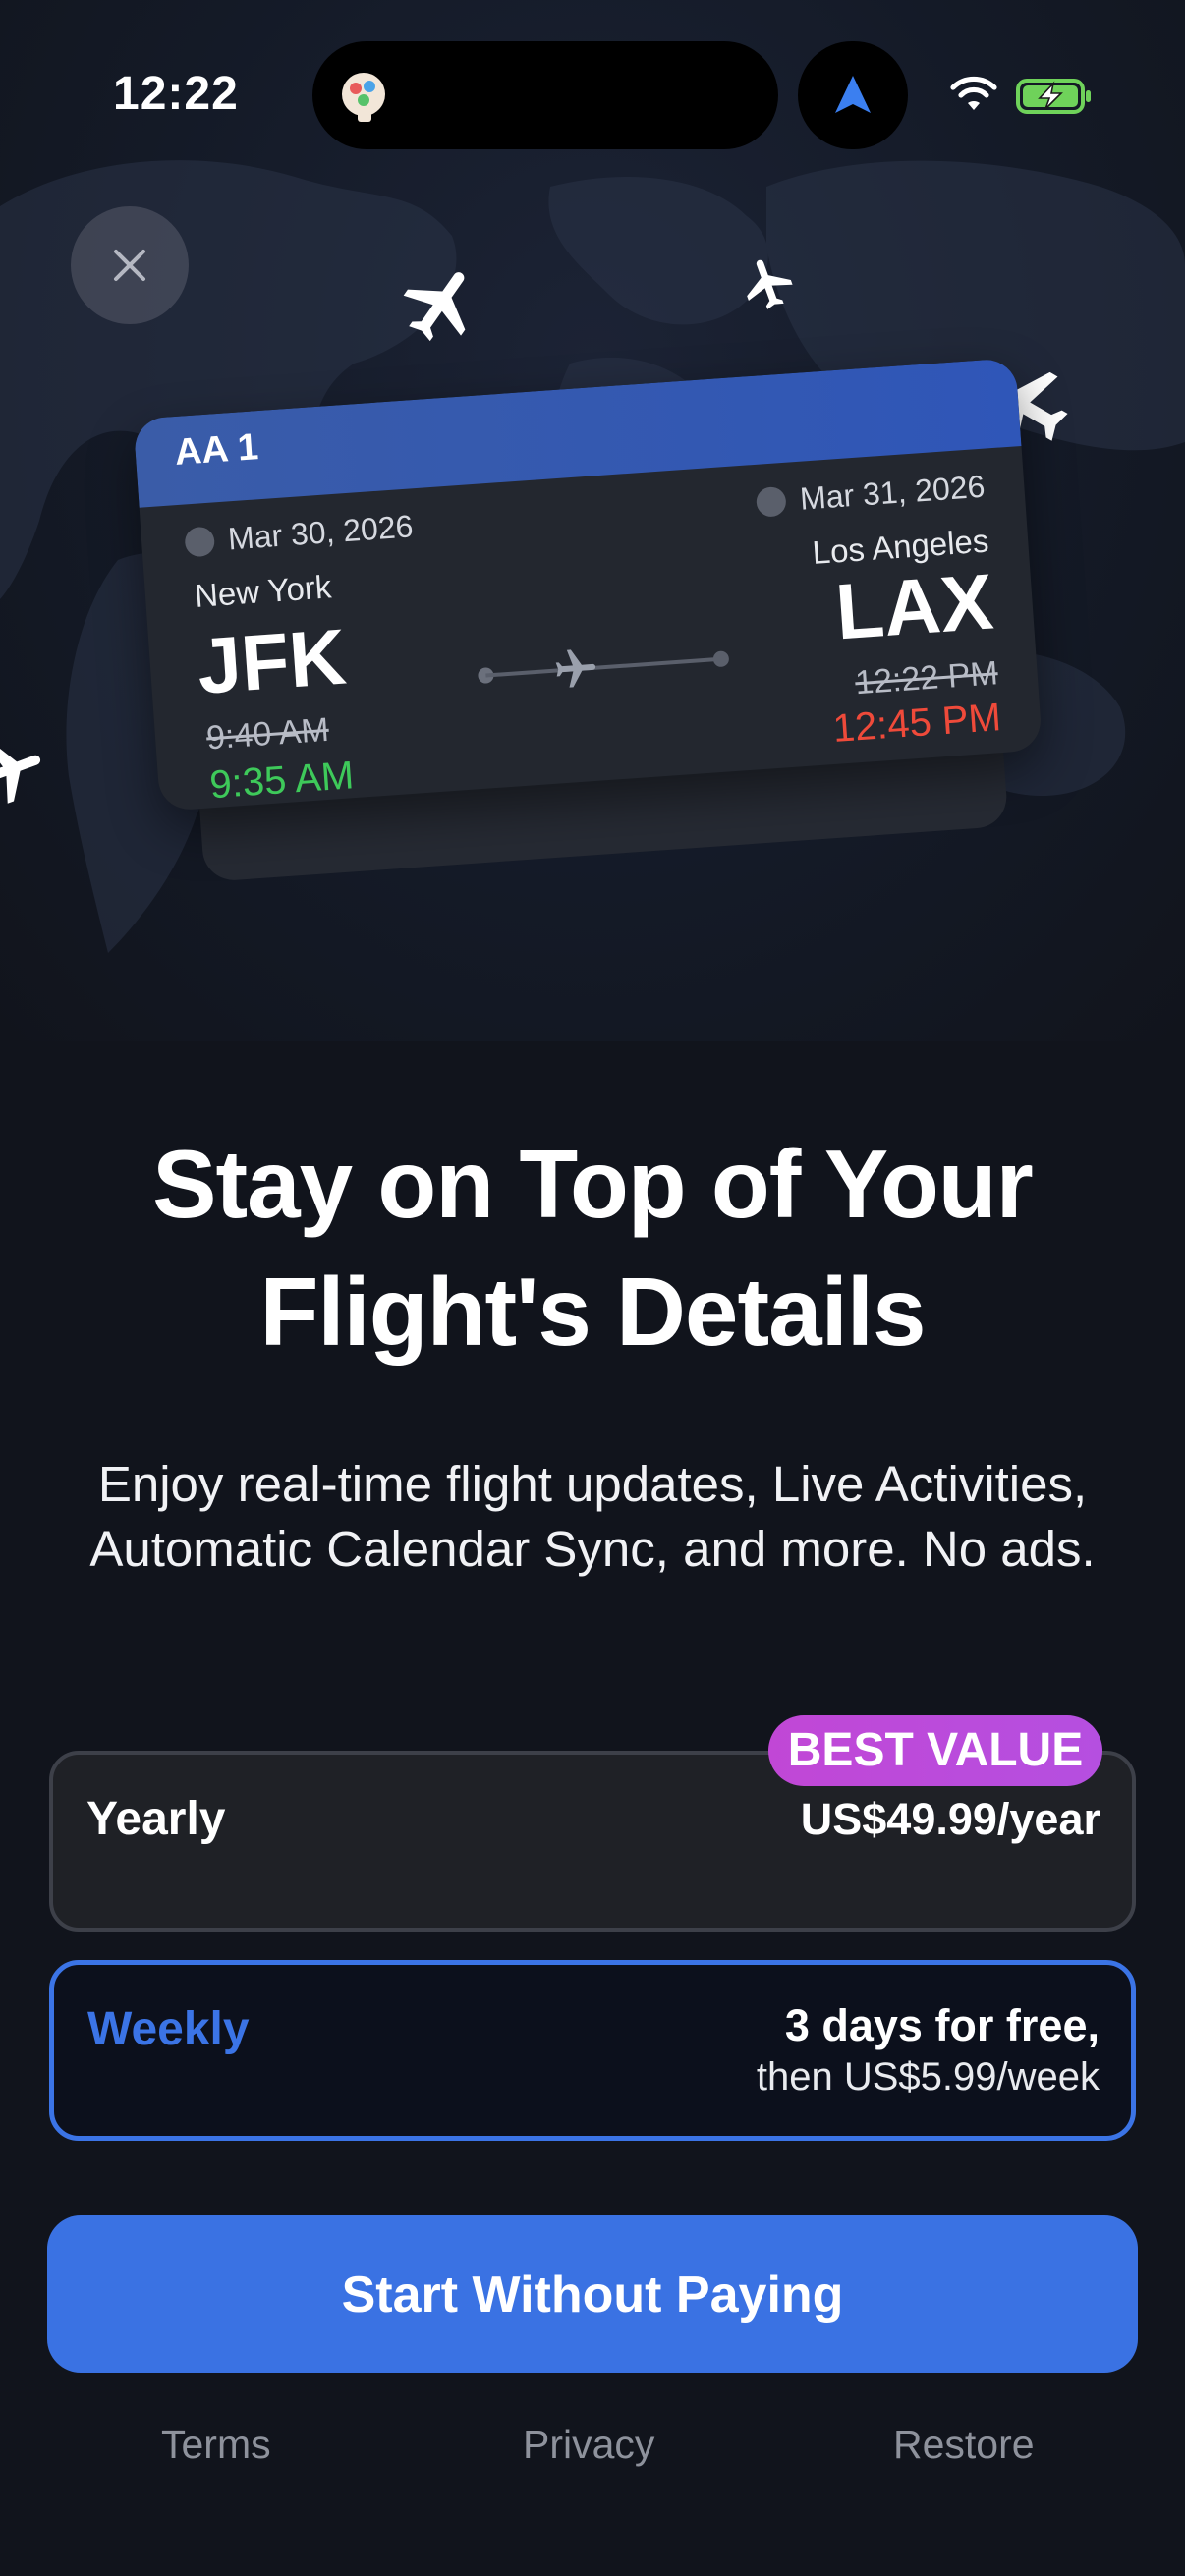  What do you see at coordinates (1053, 96) in the screenshot?
I see `battery-charging-icon` at bounding box center [1053, 96].